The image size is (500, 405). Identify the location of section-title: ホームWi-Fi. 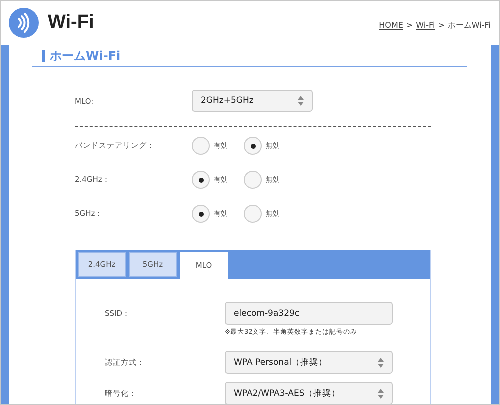
(81, 56).